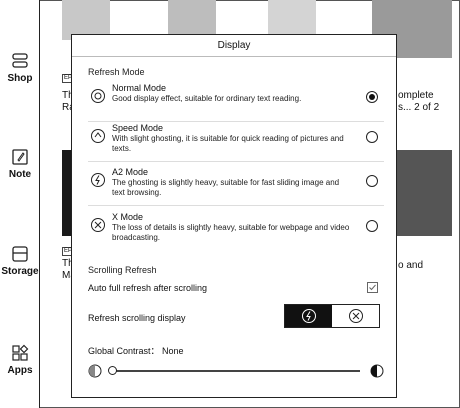 Image resolution: width=460 pixels, height=408 pixels. Describe the element at coordinates (130, 172) in the screenshot. I see `mode-title: A2 Mode` at that location.